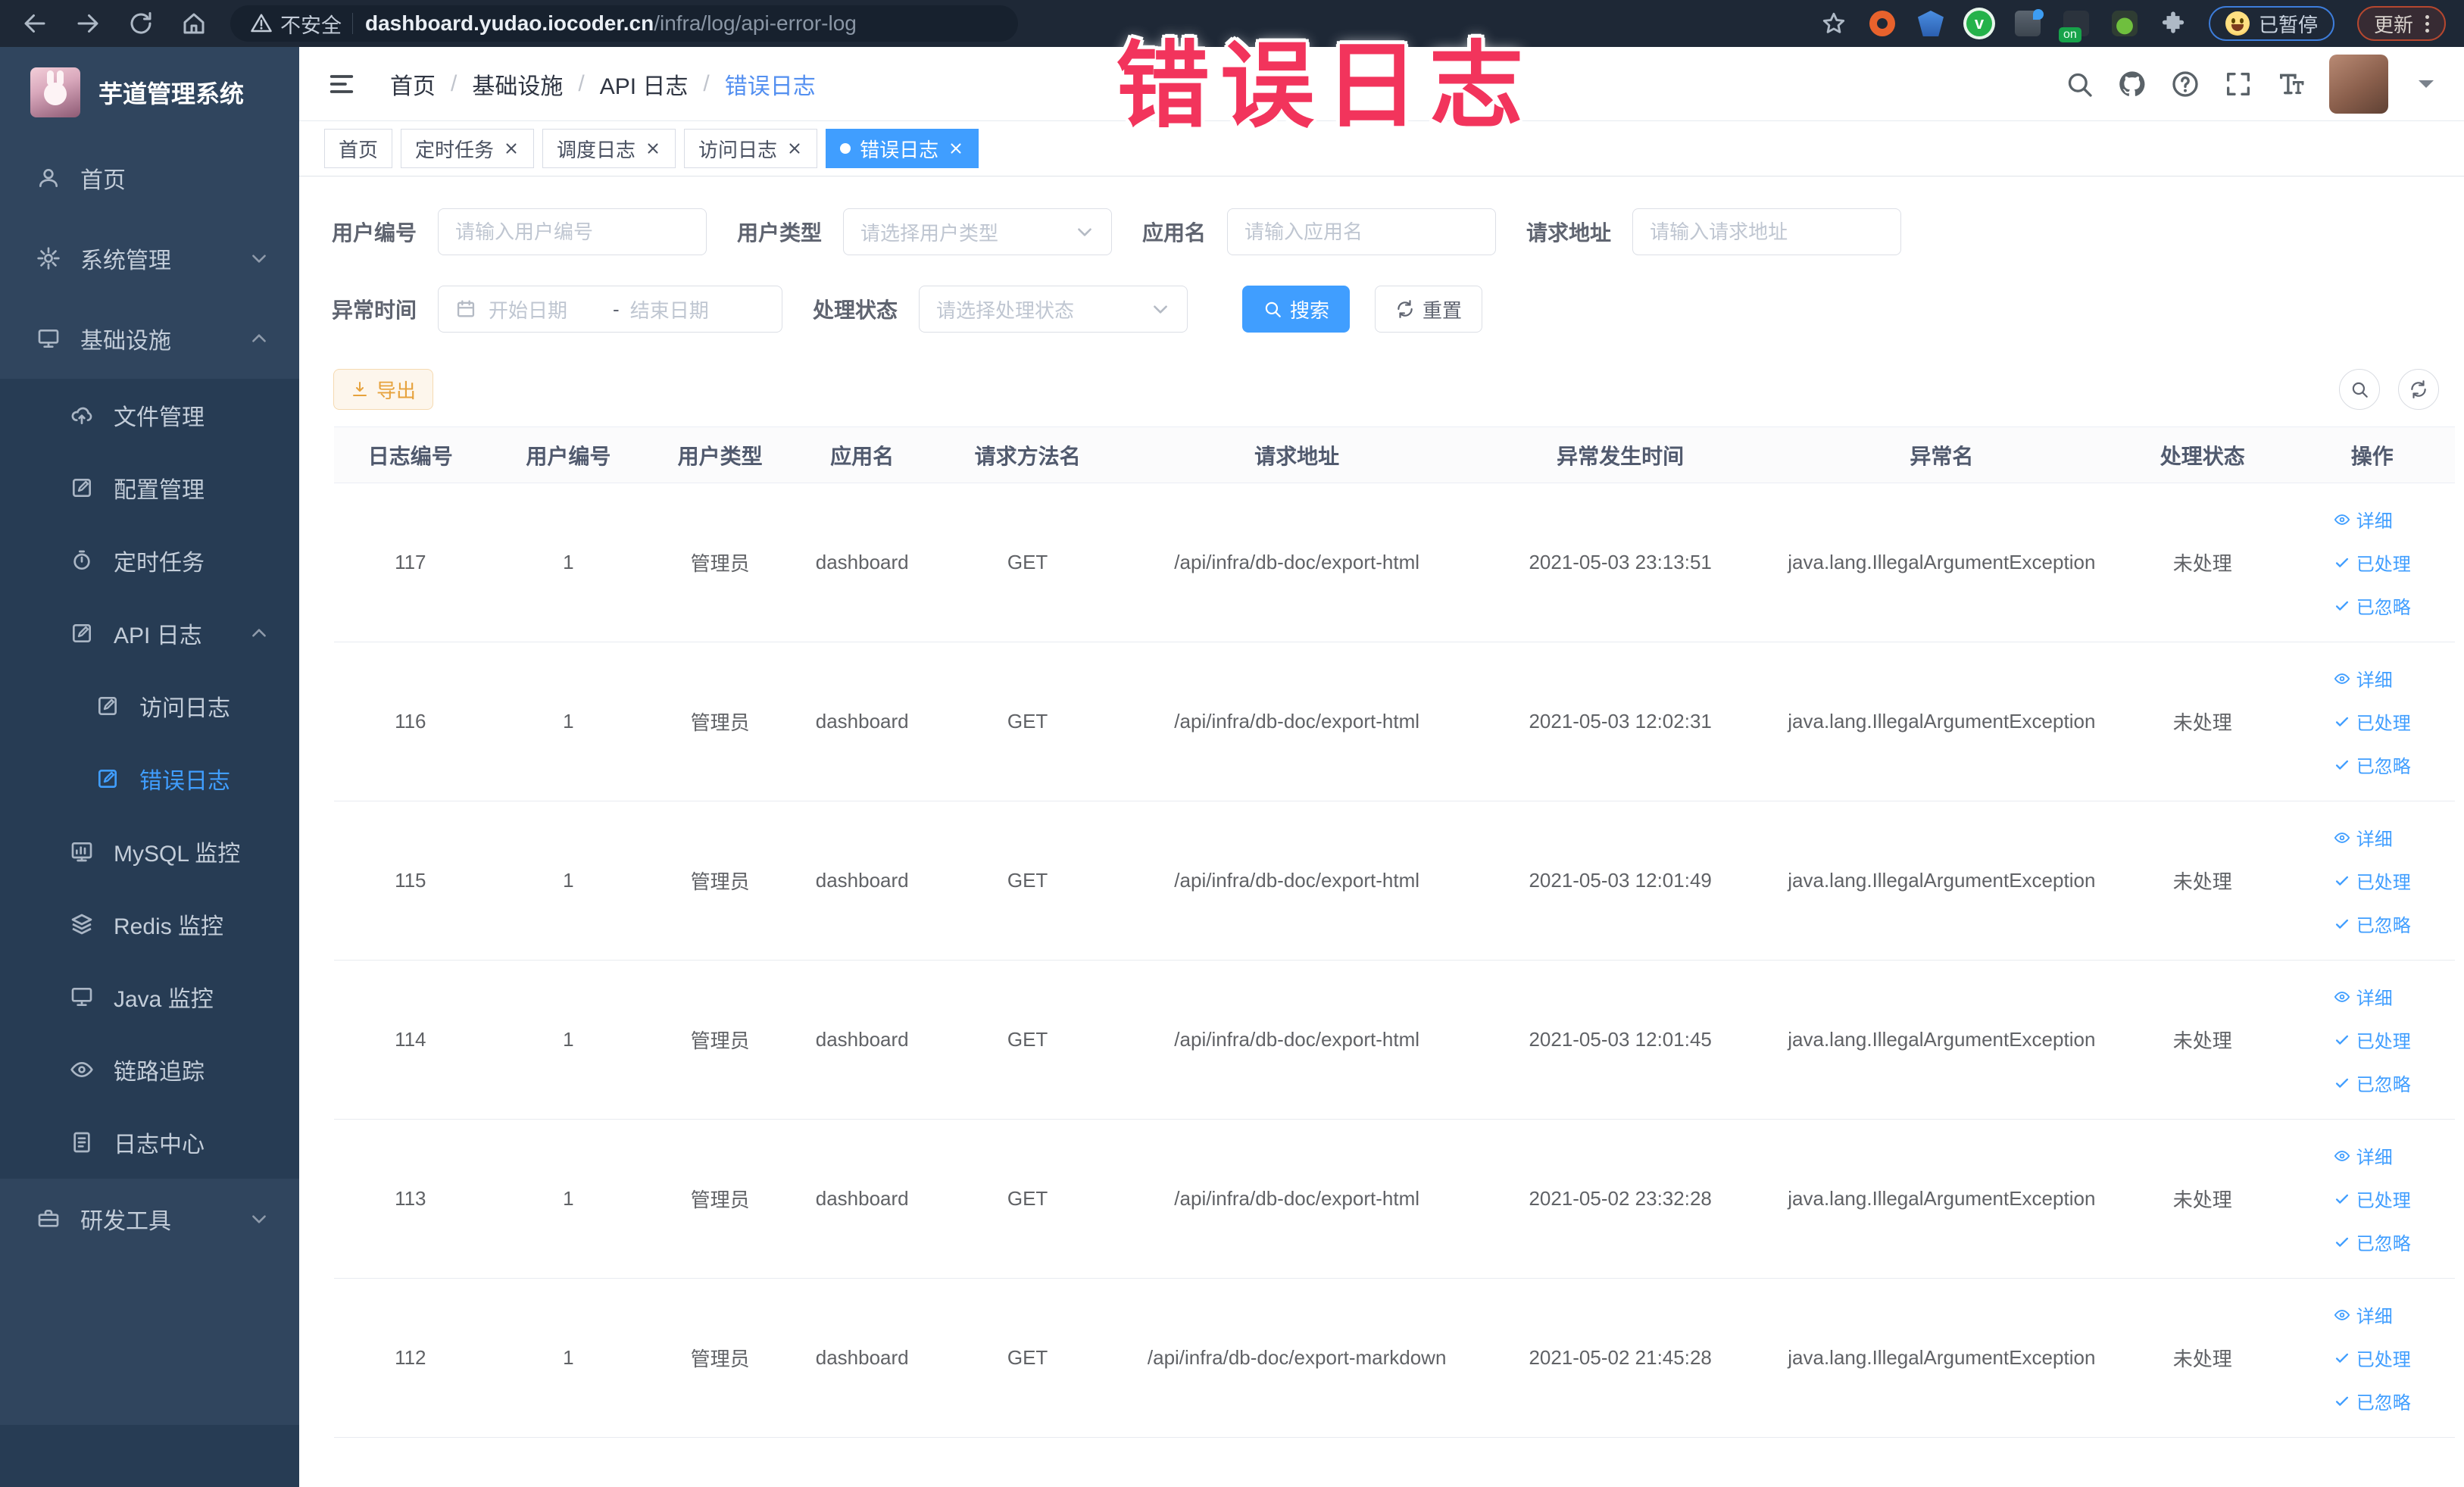 This screenshot has width=2464, height=1487. I want to click on reset-button: 重置, so click(1429, 309).